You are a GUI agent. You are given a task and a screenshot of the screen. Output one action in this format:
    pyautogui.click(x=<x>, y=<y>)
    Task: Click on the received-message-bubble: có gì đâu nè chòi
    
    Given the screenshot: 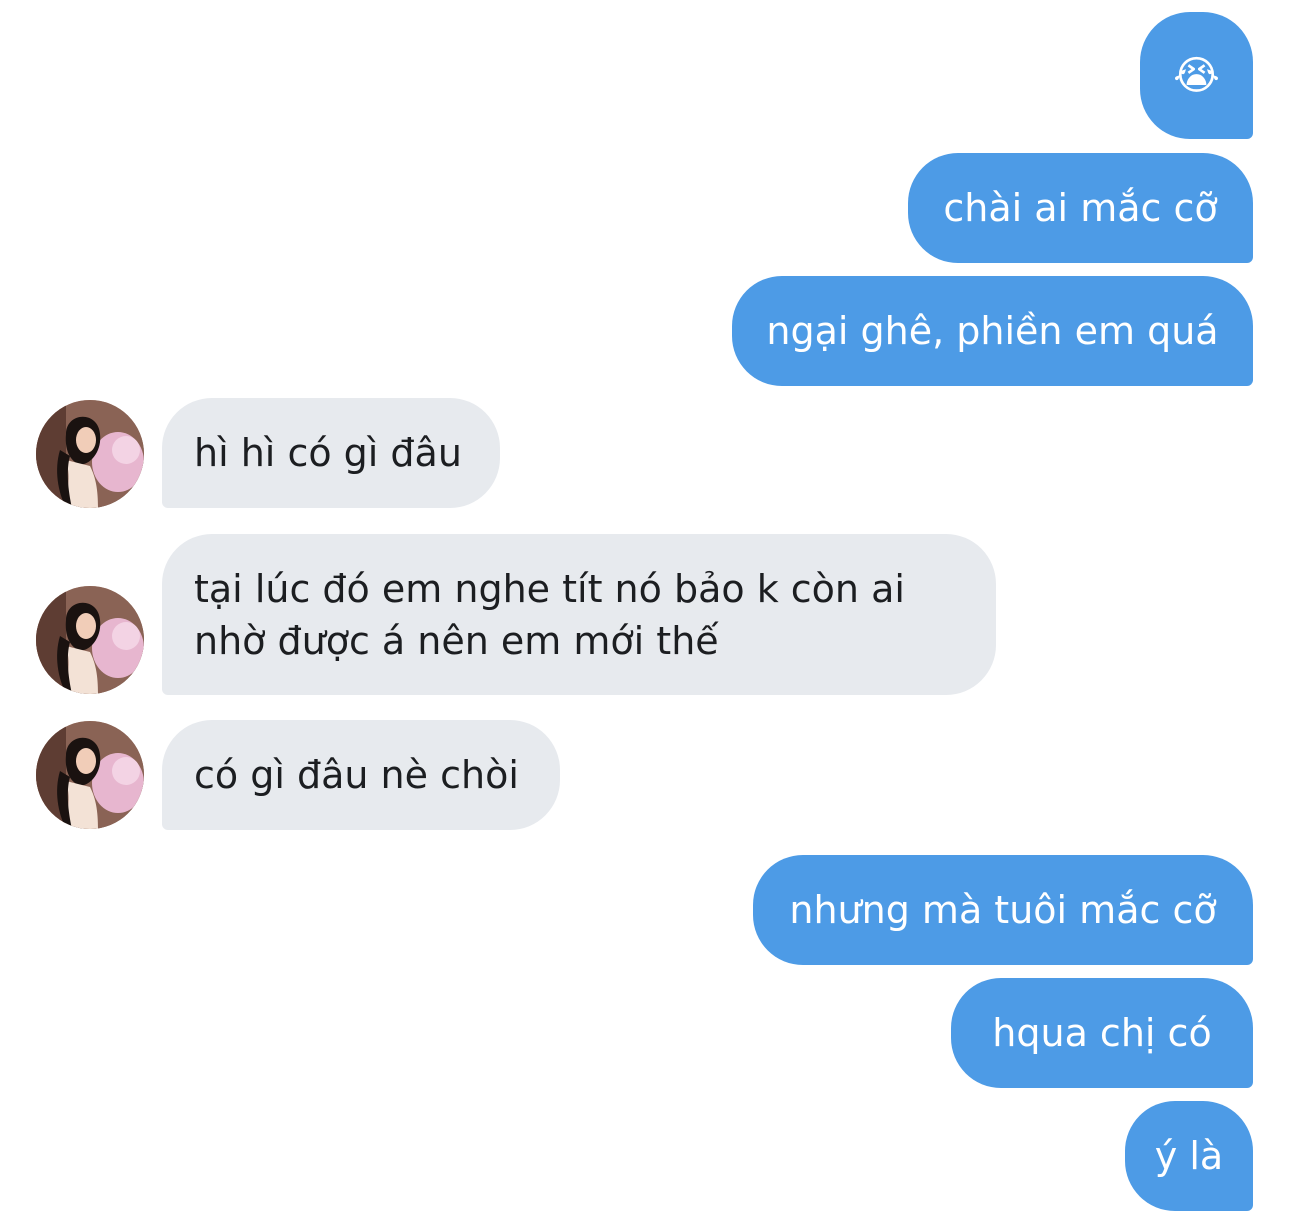 What is the action you would take?
    pyautogui.click(x=361, y=775)
    